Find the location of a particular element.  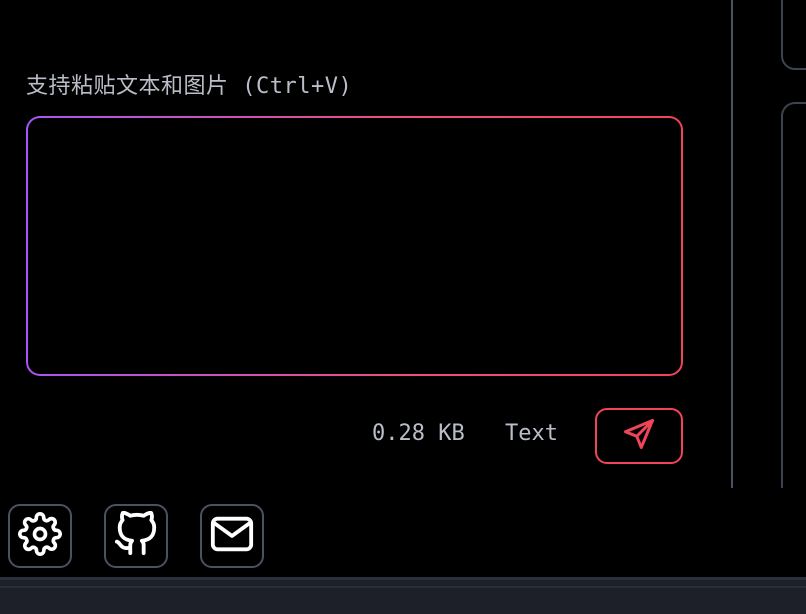

settings-button is located at coordinates (40, 536).